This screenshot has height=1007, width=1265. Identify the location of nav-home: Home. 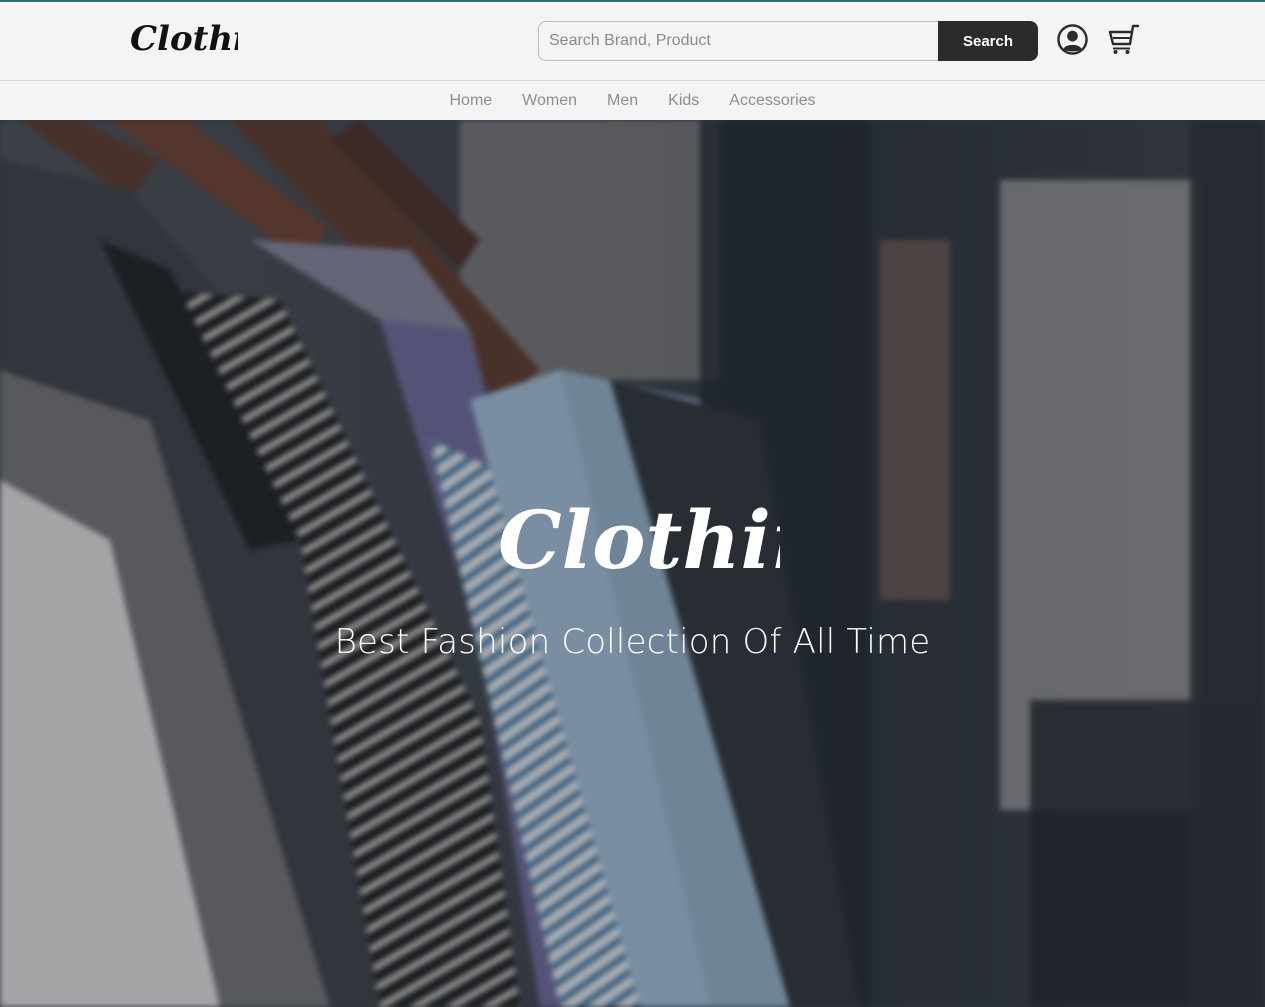
(470, 101).